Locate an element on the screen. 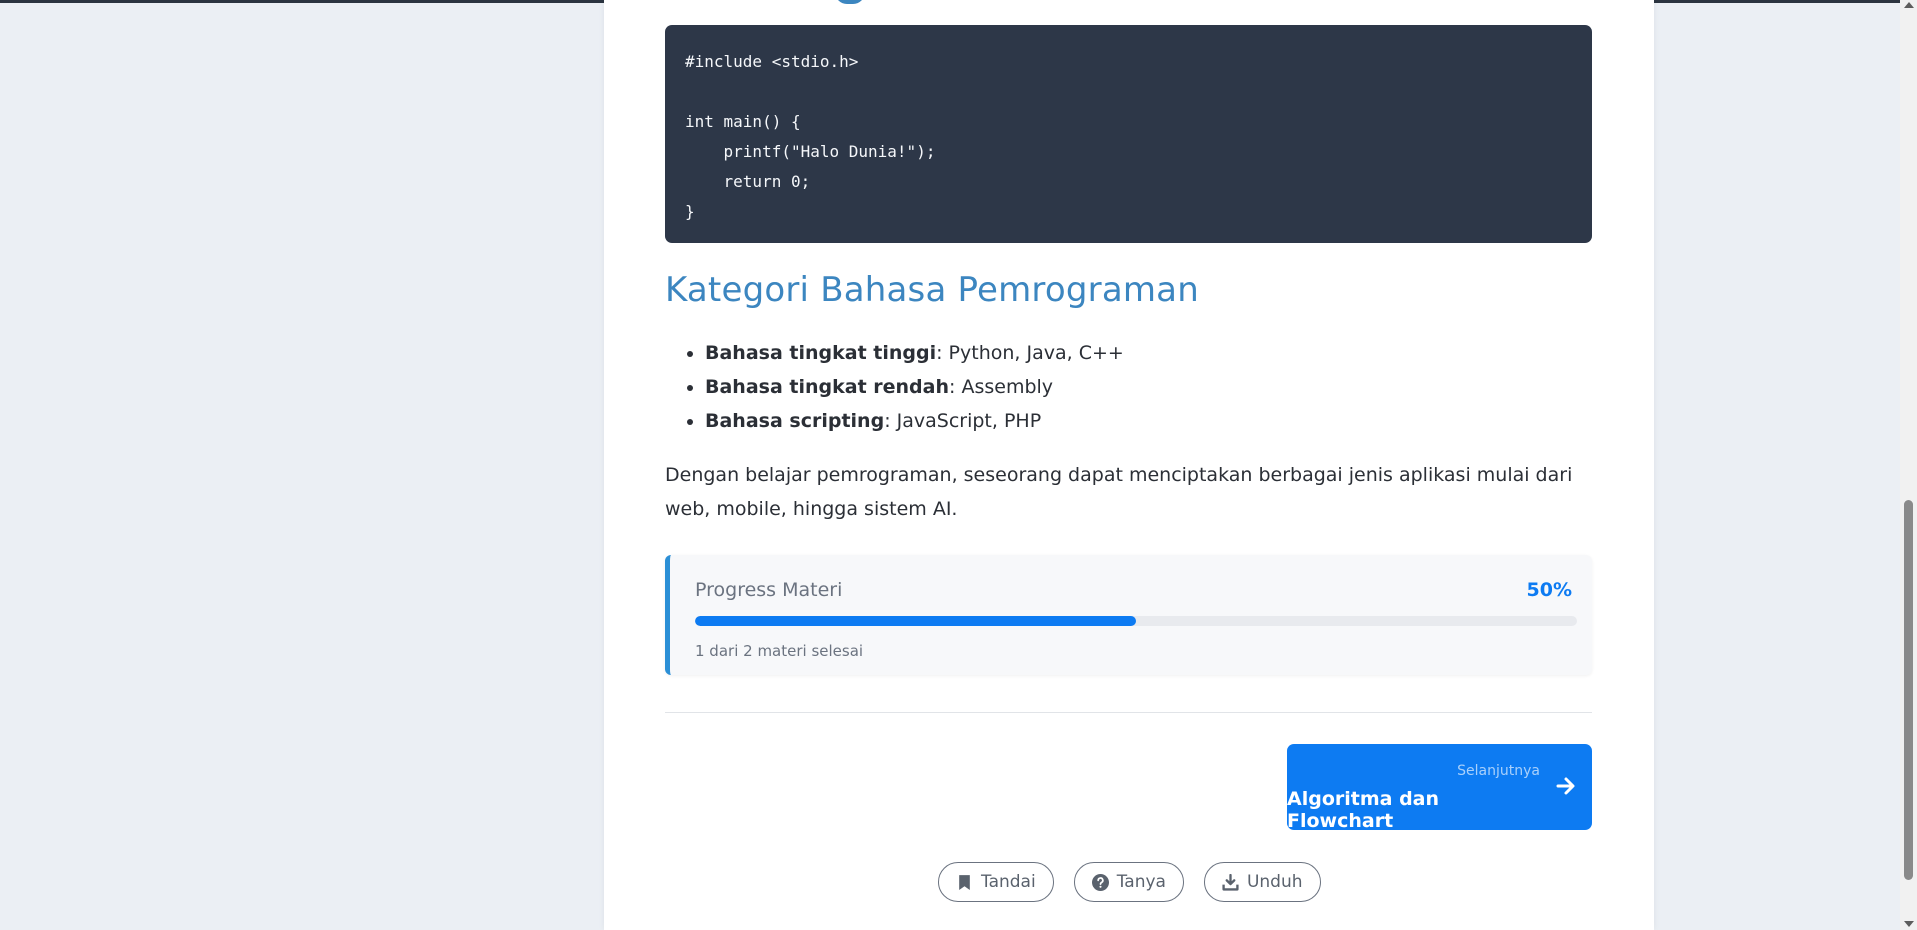  bookmark-label: Tandai is located at coordinates (1008, 882).